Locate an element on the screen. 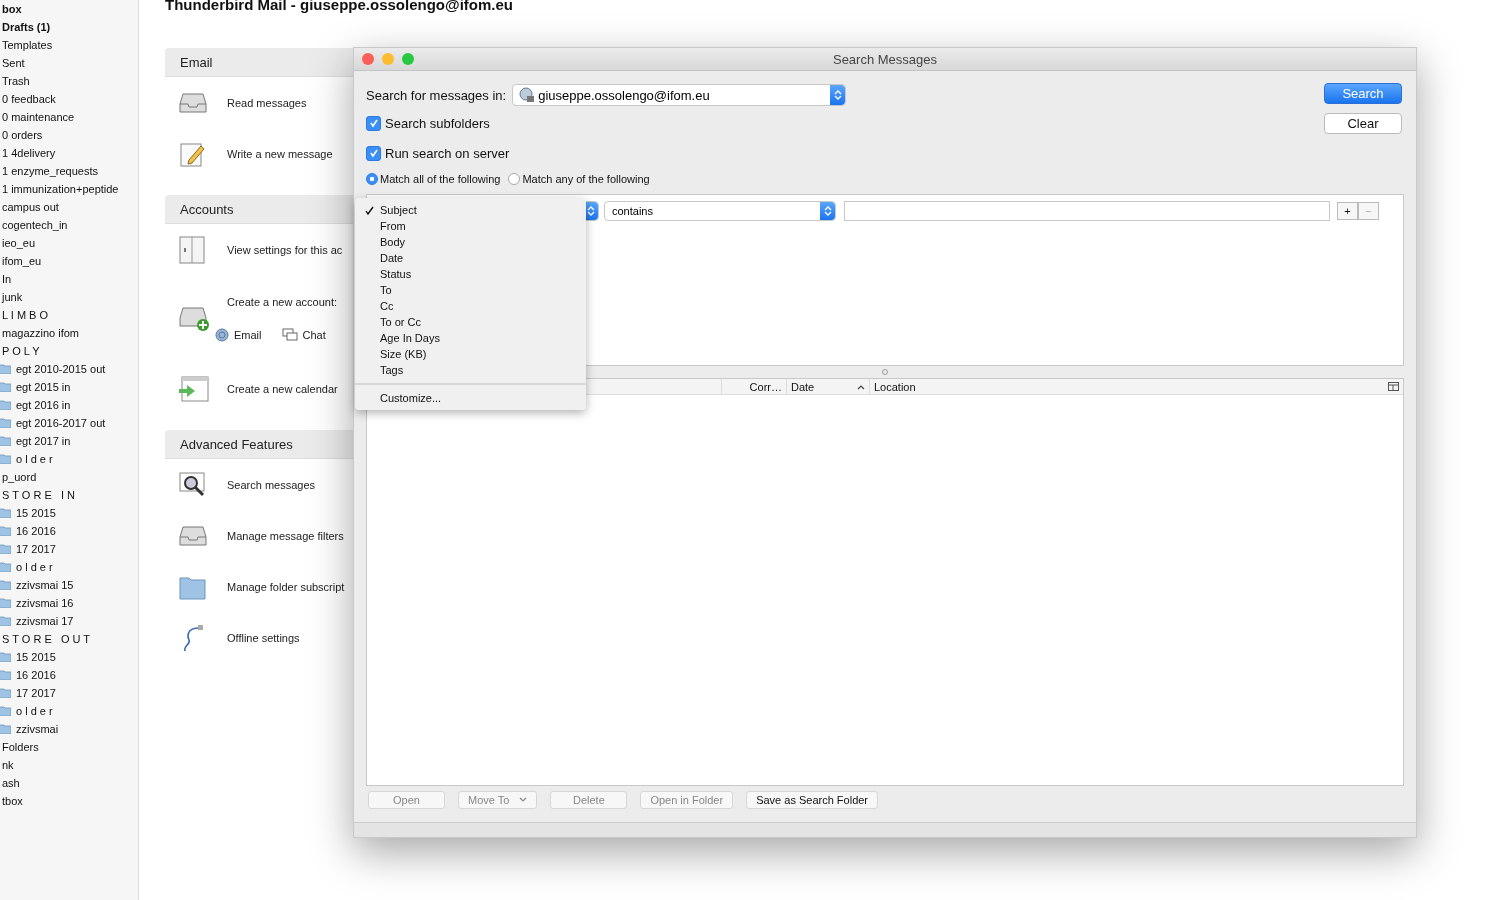 This screenshot has width=1498, height=900. folder-item: tbox is located at coordinates (69, 801).